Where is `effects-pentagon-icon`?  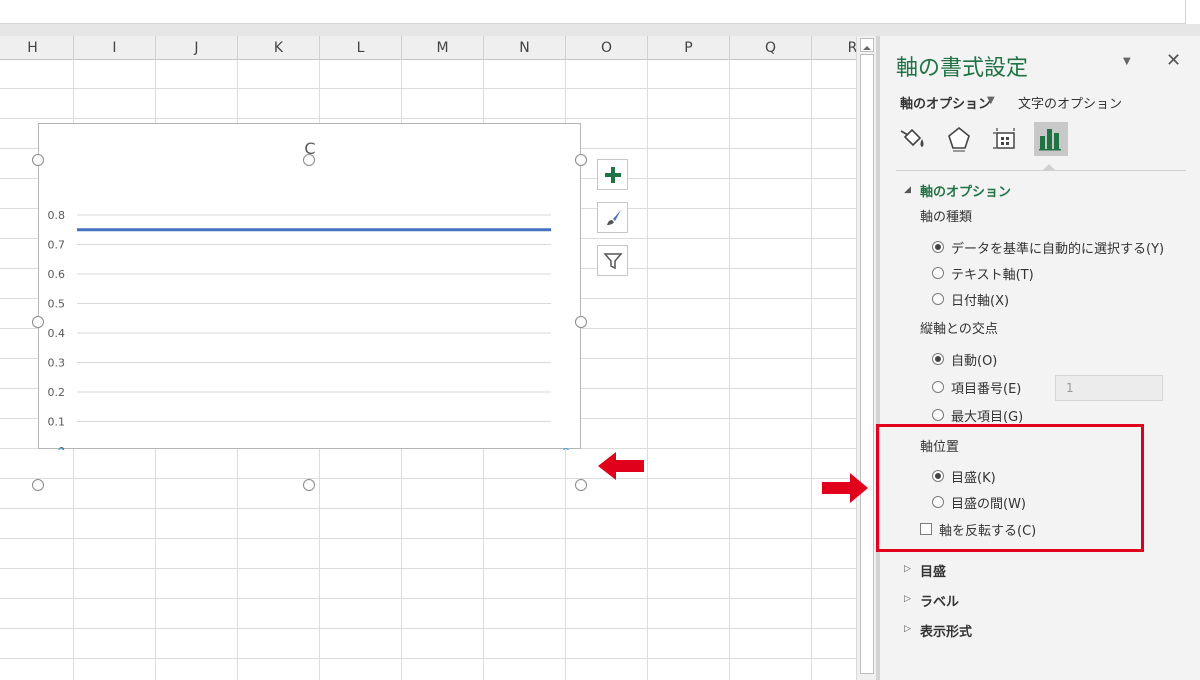
effects-pentagon-icon is located at coordinates (959, 139).